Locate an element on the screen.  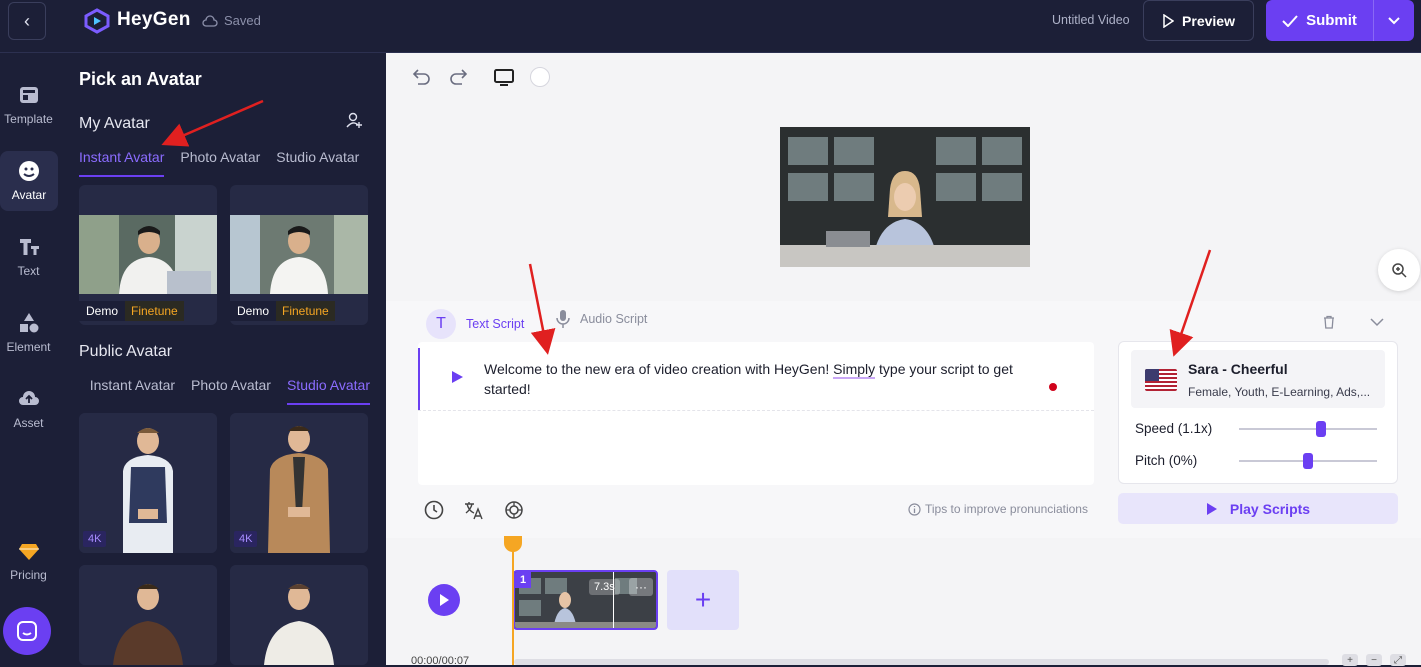
nav-template-label: Template is located at coordinates (28, 119).